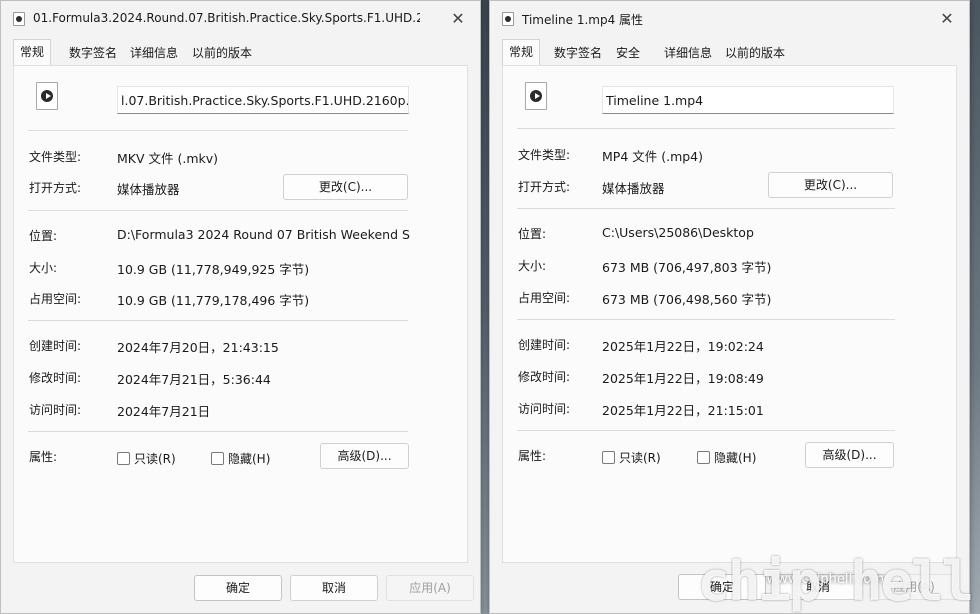 This screenshot has height=614, width=980. Describe the element at coordinates (835, 581) in the screenshot. I see `chiphell-logo: chip hell` at that location.